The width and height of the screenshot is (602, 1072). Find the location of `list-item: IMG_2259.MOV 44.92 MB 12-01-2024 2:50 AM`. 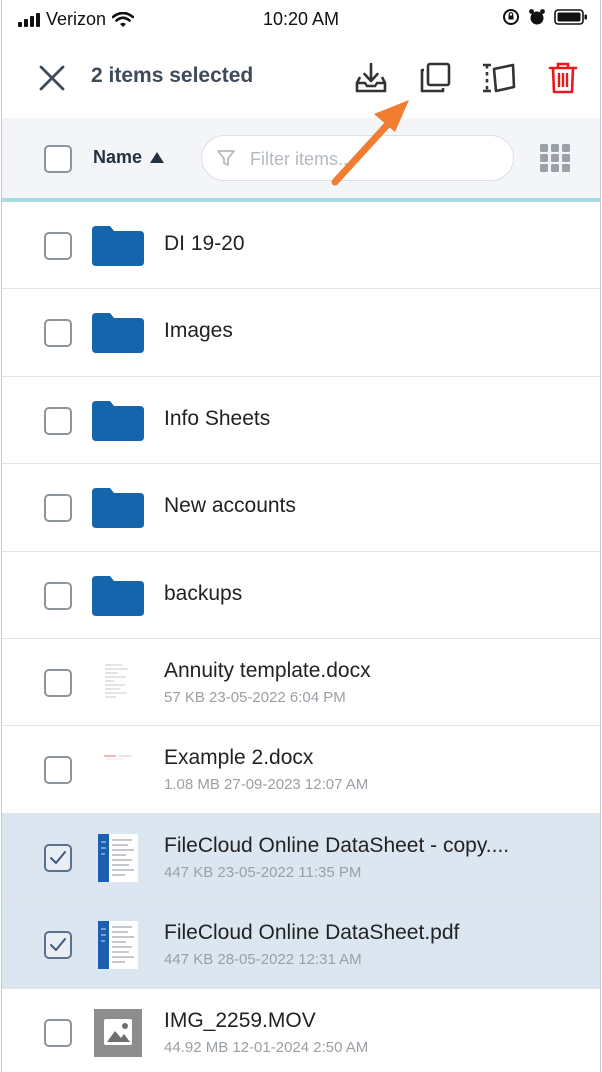

list-item: IMG_2259.MOV 44.92 MB 12-01-2024 2:50 AM is located at coordinates (301, 1030).